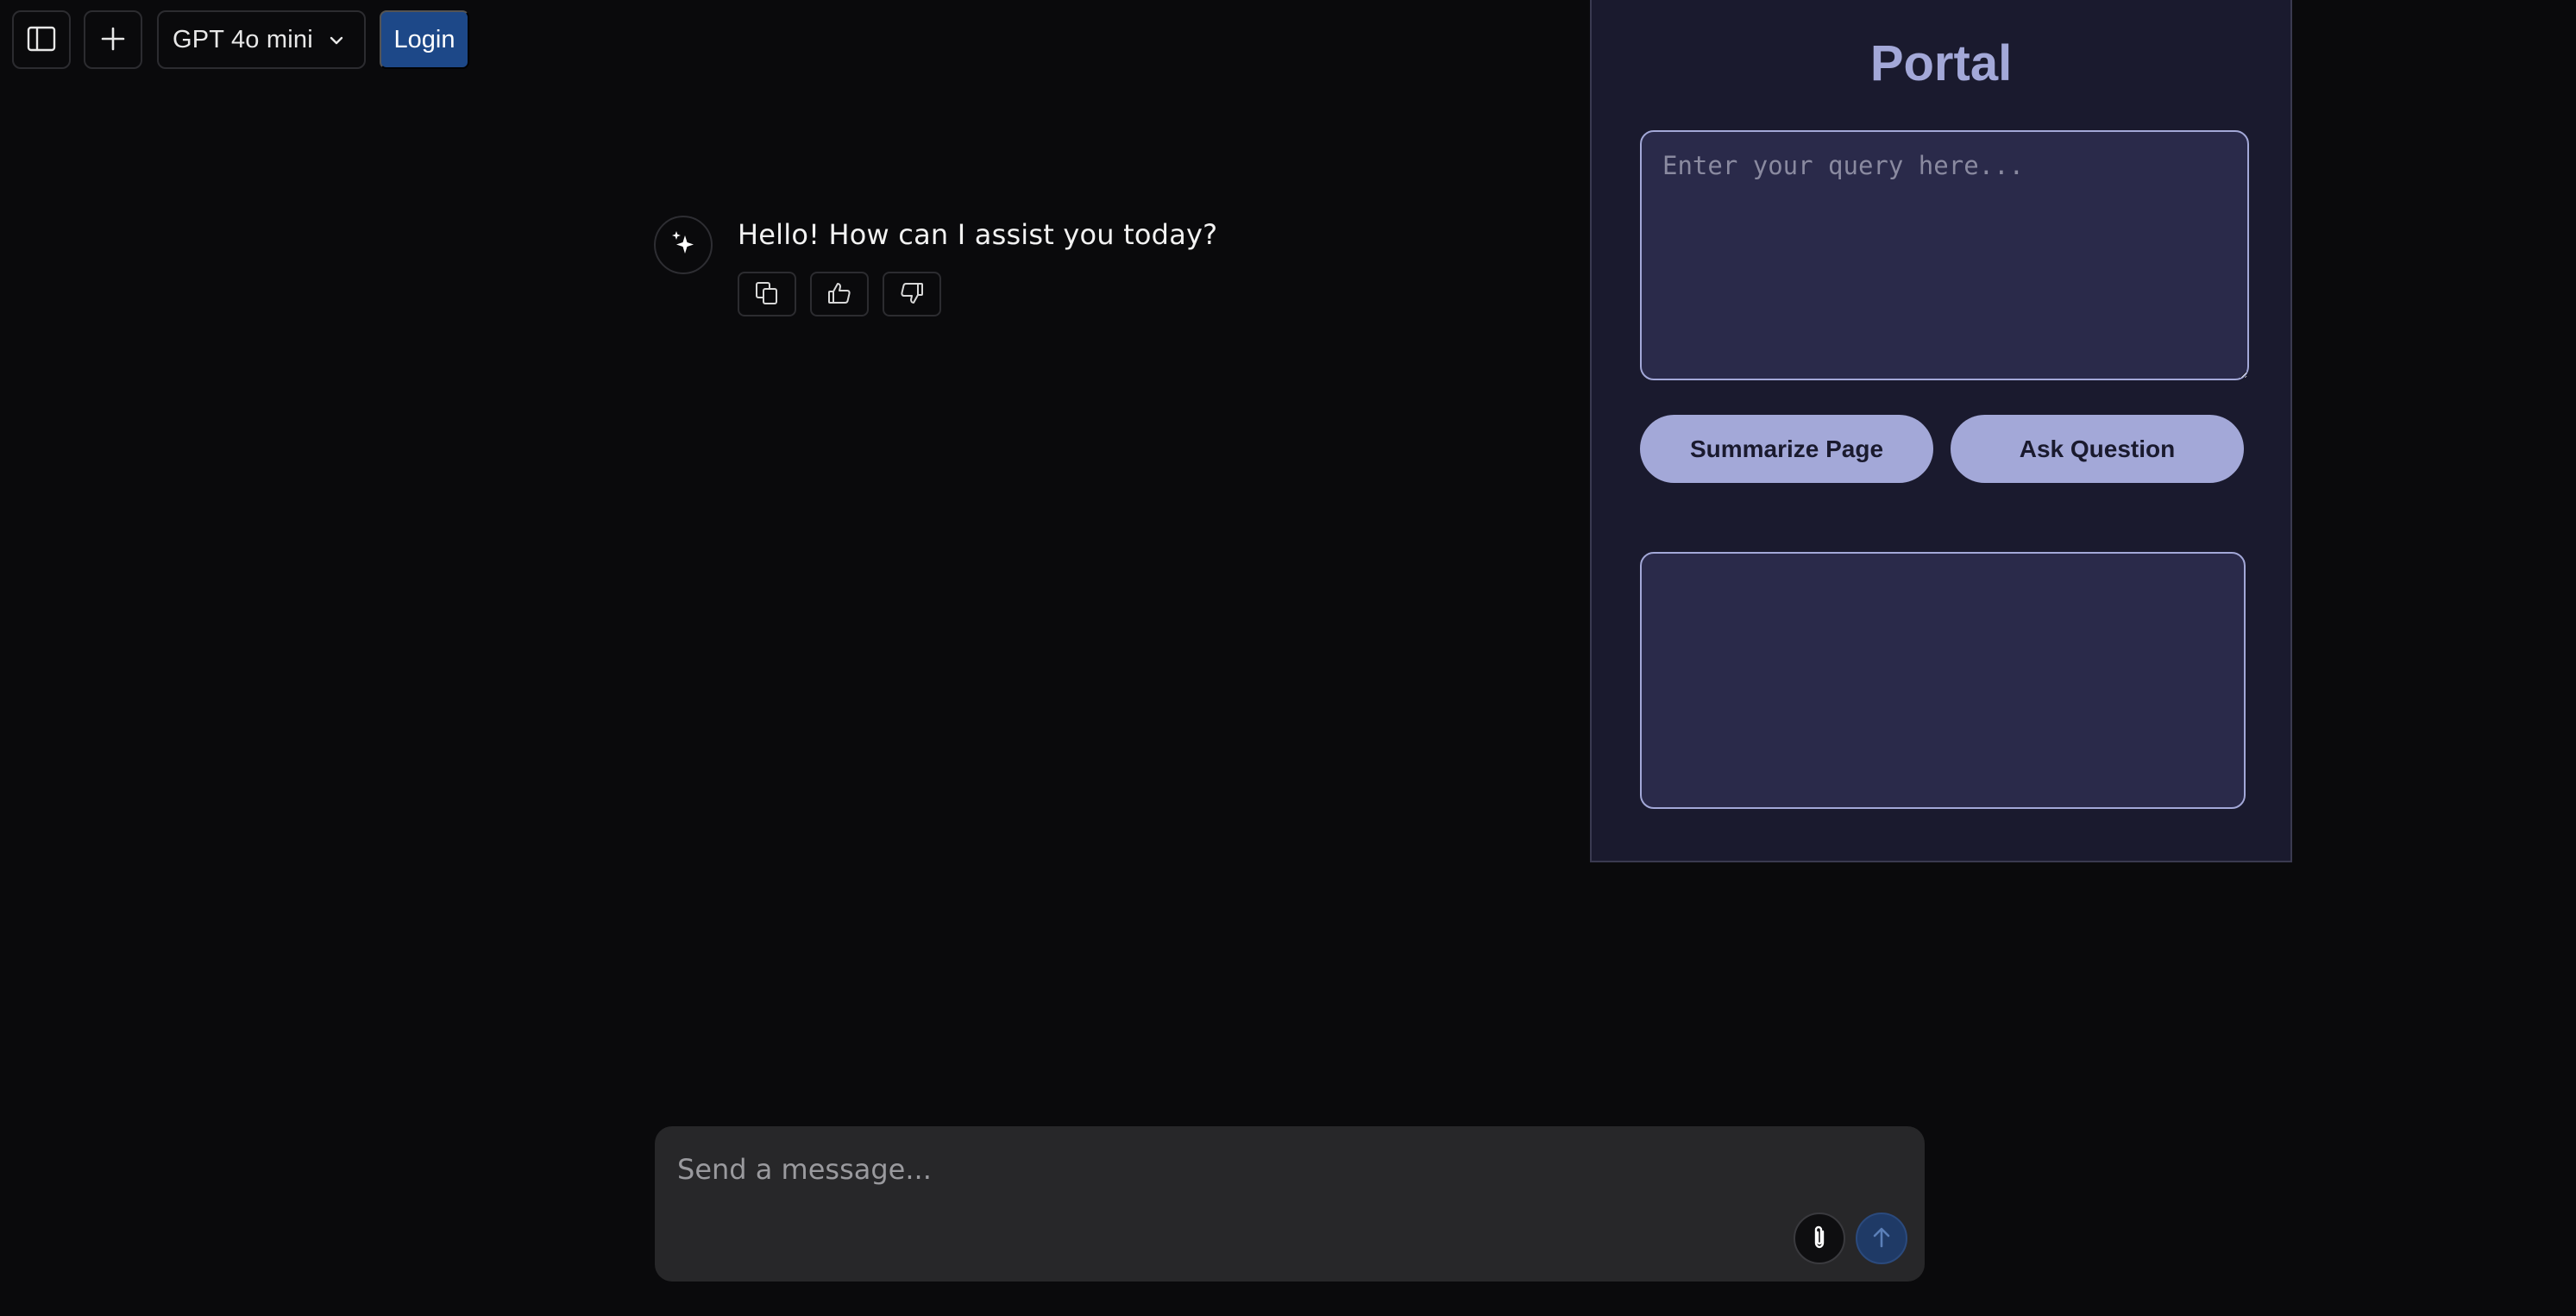  I want to click on copy-button, so click(767, 294).